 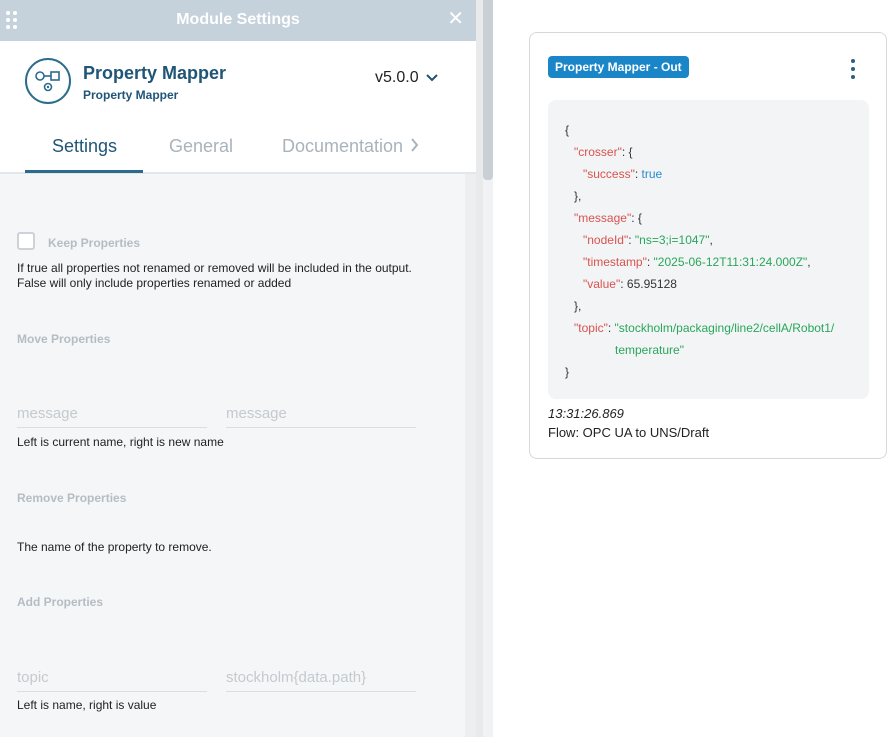 What do you see at coordinates (342, 146) in the screenshot?
I see `tab-documentation: Documentation` at bounding box center [342, 146].